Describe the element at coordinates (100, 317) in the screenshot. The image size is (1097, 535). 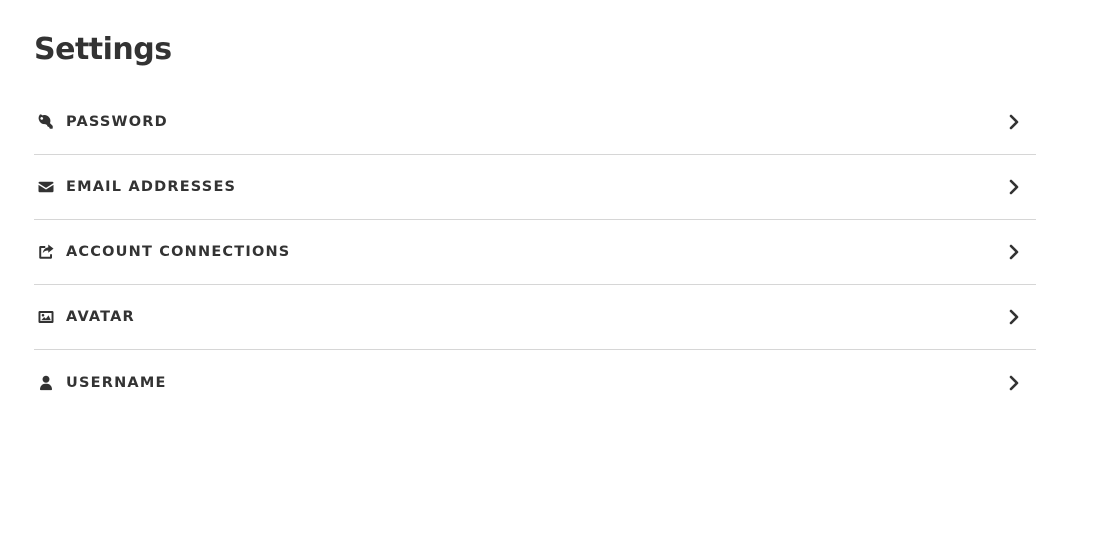
I see `settings-item-label: AVATAR` at that location.